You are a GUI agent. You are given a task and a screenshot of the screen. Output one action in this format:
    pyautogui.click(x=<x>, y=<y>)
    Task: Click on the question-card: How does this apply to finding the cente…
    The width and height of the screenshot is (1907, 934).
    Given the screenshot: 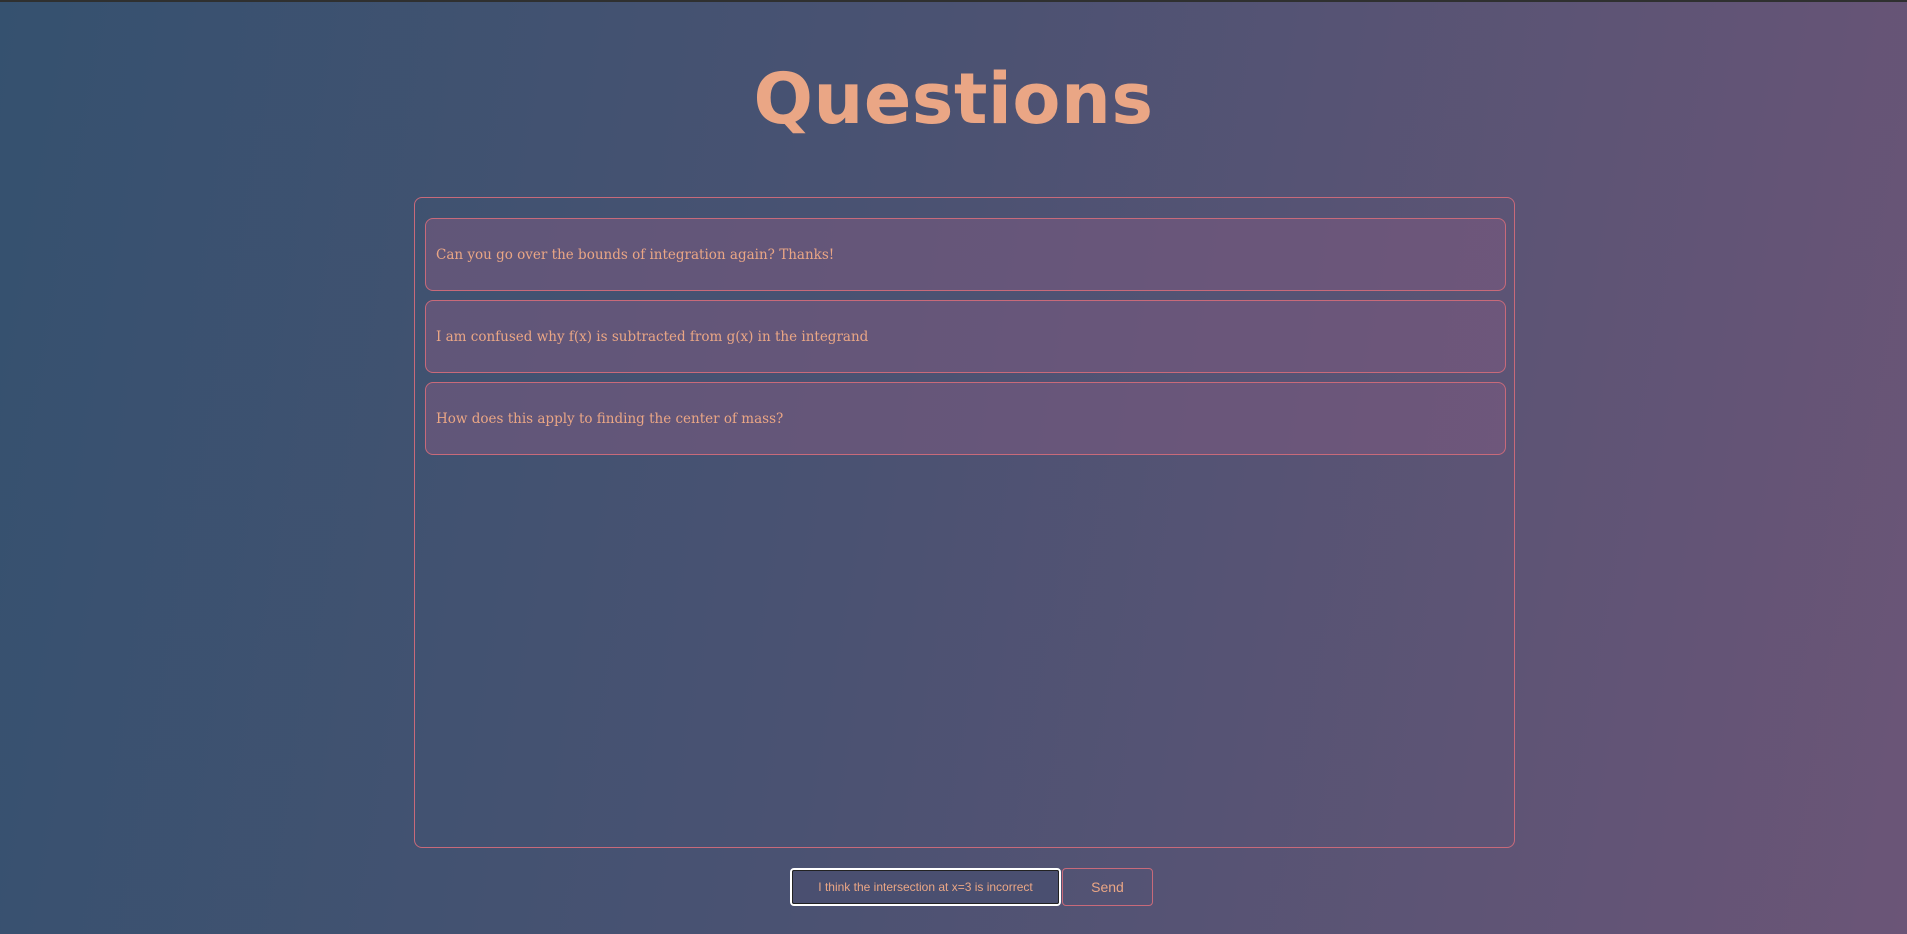 What is the action you would take?
    pyautogui.click(x=965, y=418)
    